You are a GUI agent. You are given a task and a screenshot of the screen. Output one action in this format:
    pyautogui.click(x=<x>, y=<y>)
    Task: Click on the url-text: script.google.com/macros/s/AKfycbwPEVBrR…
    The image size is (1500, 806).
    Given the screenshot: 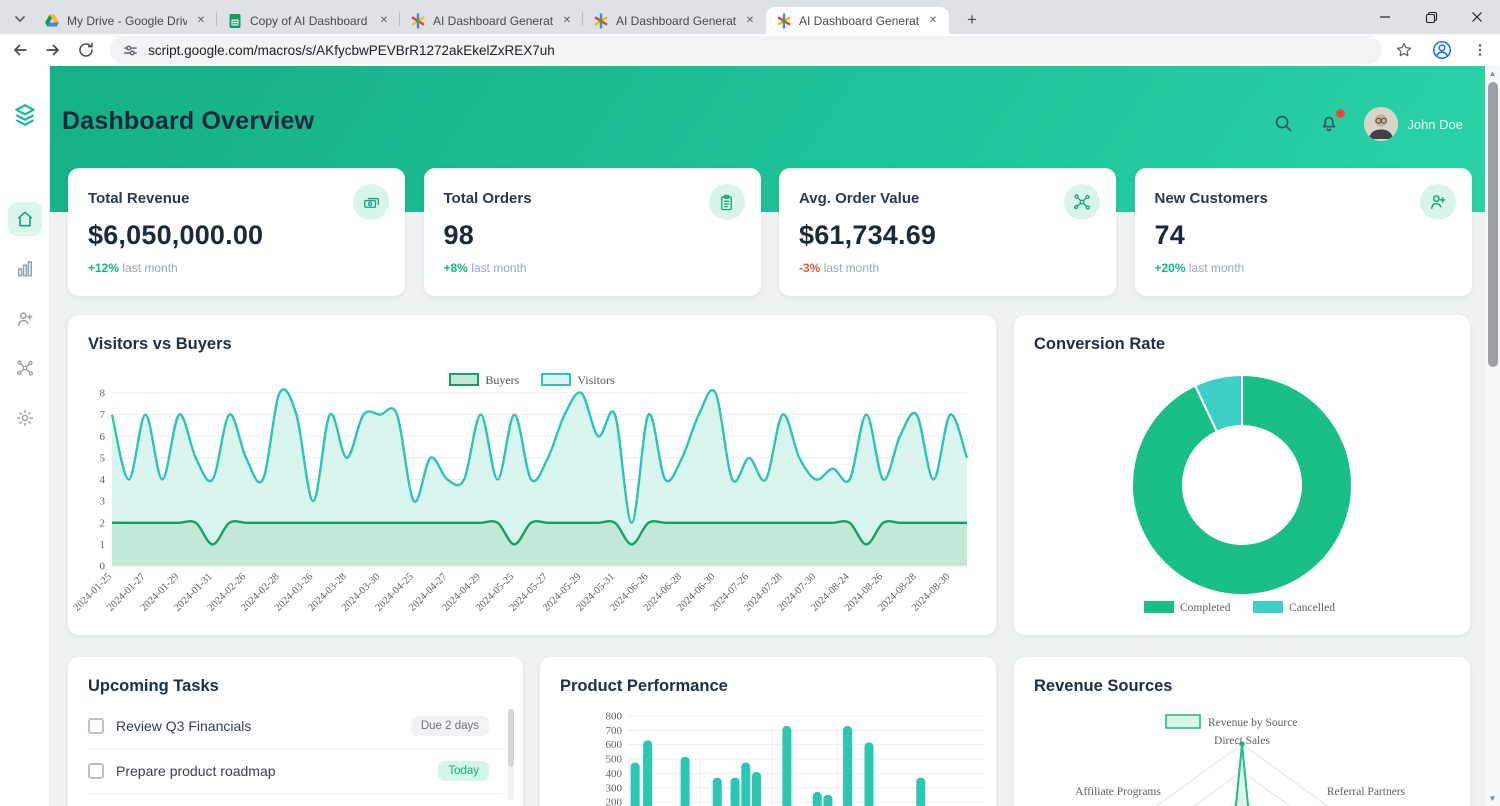 What is the action you would take?
    pyautogui.click(x=351, y=50)
    